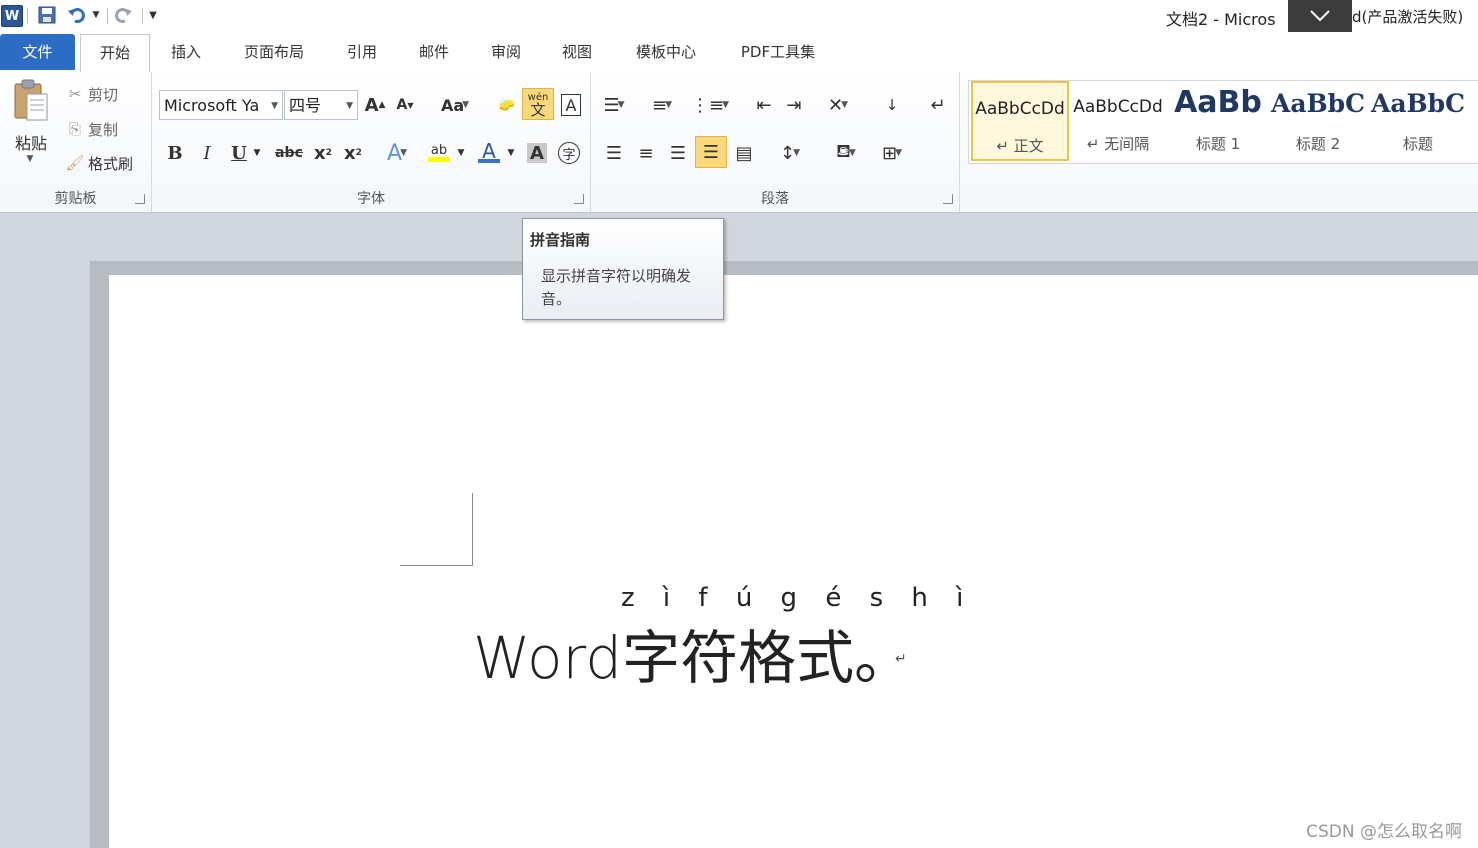  Describe the element at coordinates (103, 129) in the screenshot. I see `copy-label: 复制` at that location.